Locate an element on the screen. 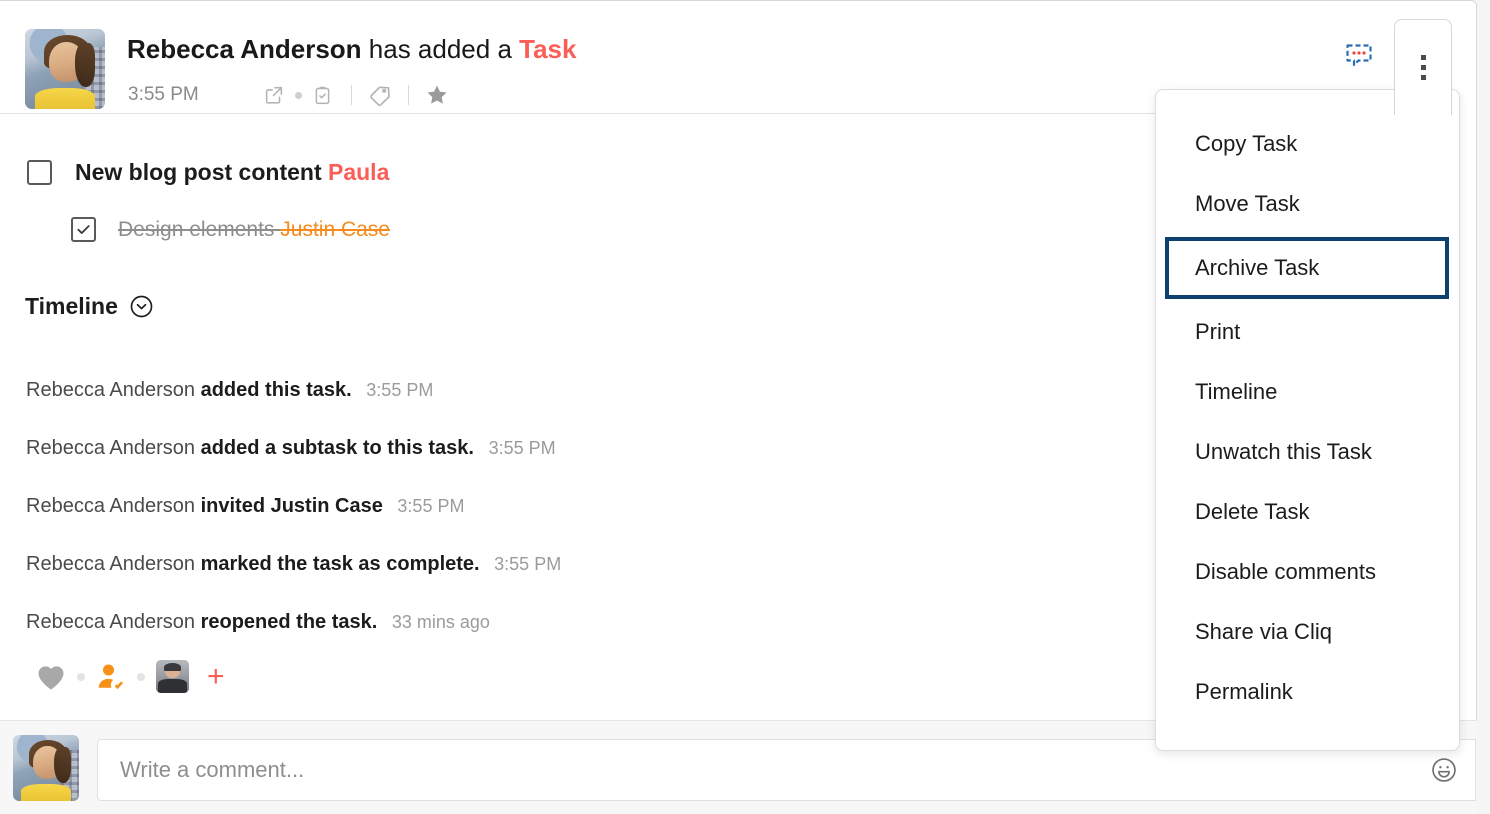  heart-icon is located at coordinates (51, 677).